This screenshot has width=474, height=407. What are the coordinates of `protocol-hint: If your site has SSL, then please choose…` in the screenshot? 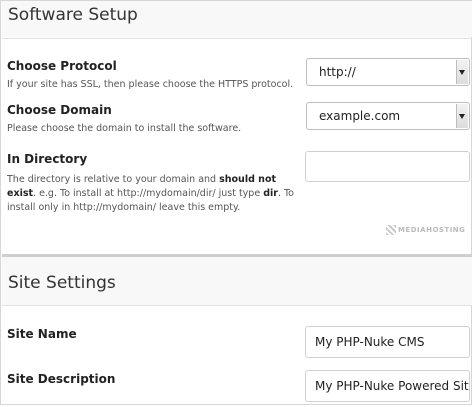 It's located at (150, 84).